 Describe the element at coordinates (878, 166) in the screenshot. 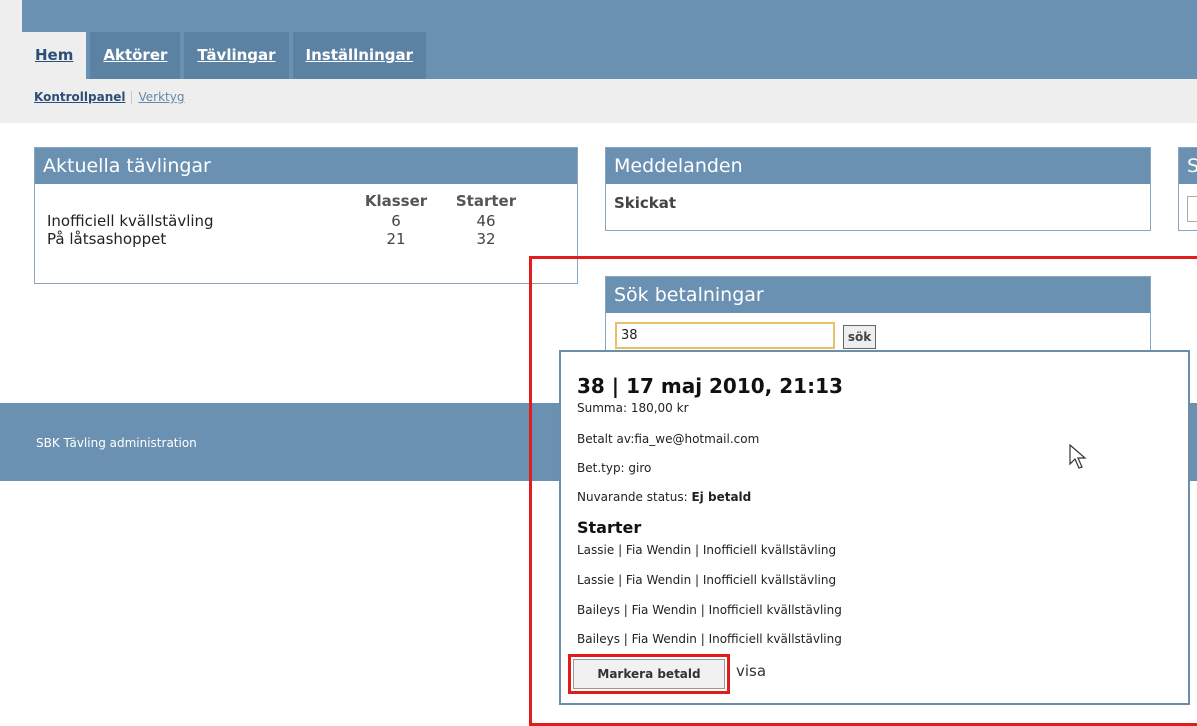

I see `messages-title: Meddelanden` at that location.